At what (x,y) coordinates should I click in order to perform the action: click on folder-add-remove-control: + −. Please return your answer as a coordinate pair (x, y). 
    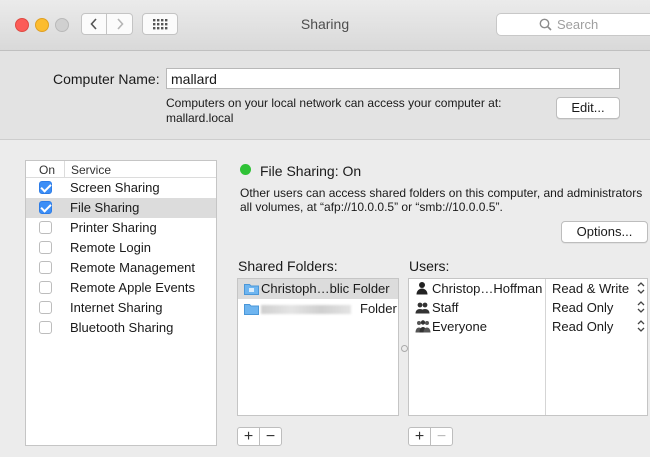
    Looking at the image, I should click on (259, 436).